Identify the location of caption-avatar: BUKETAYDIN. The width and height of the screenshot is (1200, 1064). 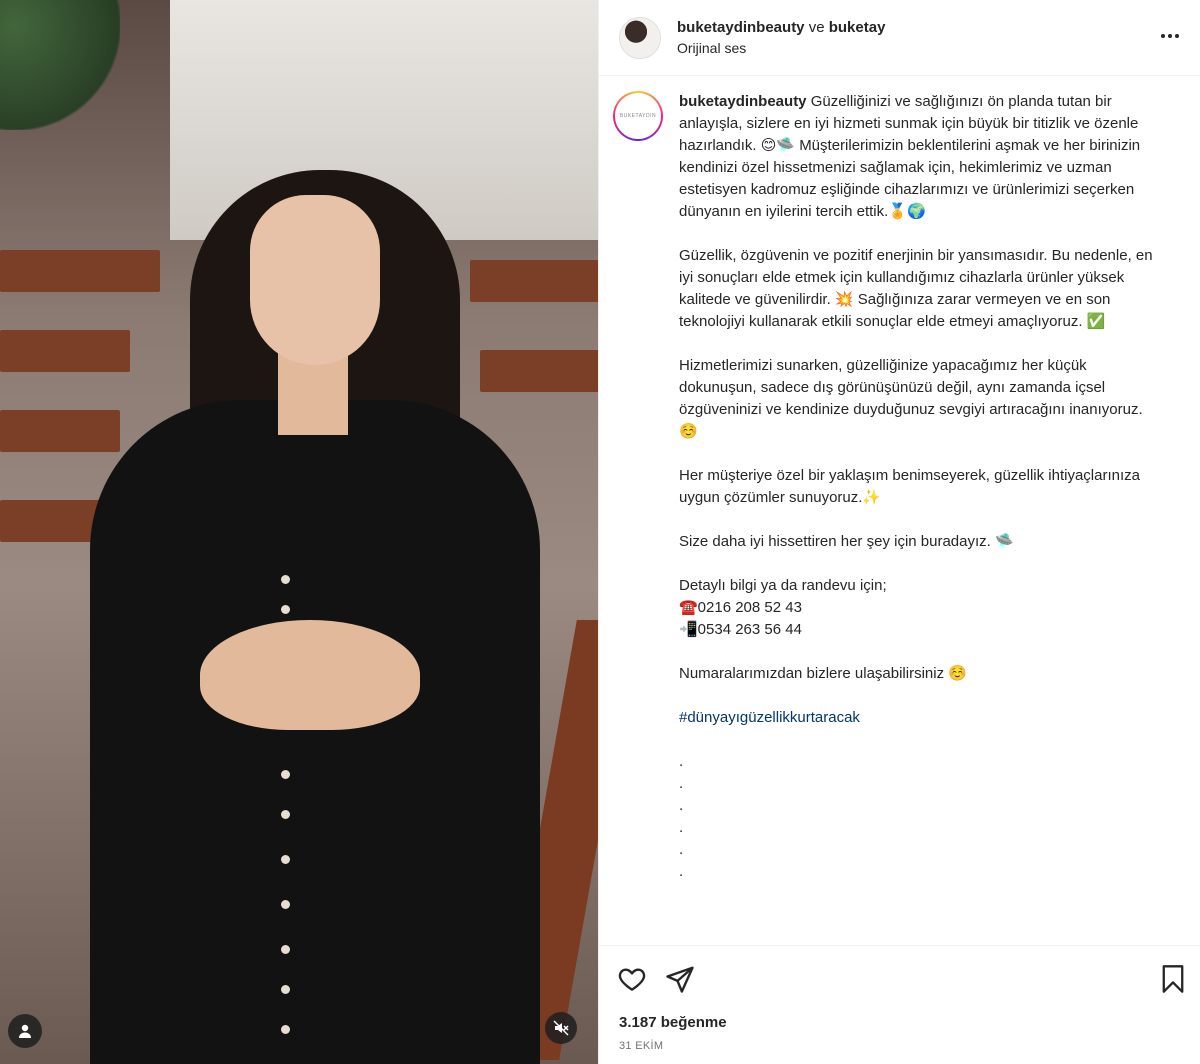
(638, 116).